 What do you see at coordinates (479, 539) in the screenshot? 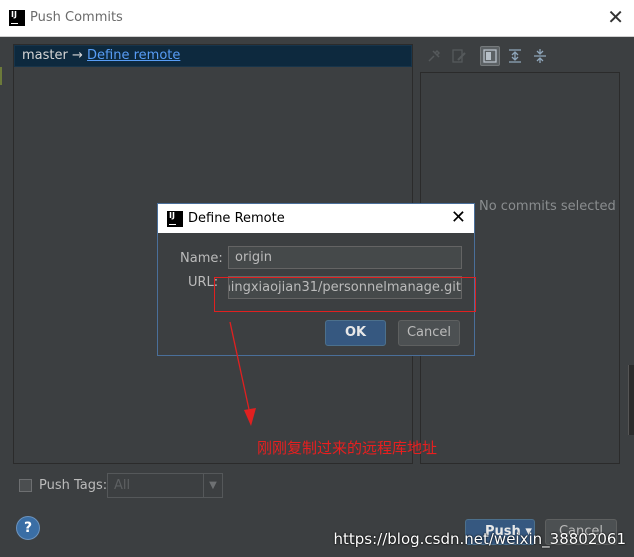
I see `watermark: https://blog.csdn.net/weixin_38802061` at bounding box center [479, 539].